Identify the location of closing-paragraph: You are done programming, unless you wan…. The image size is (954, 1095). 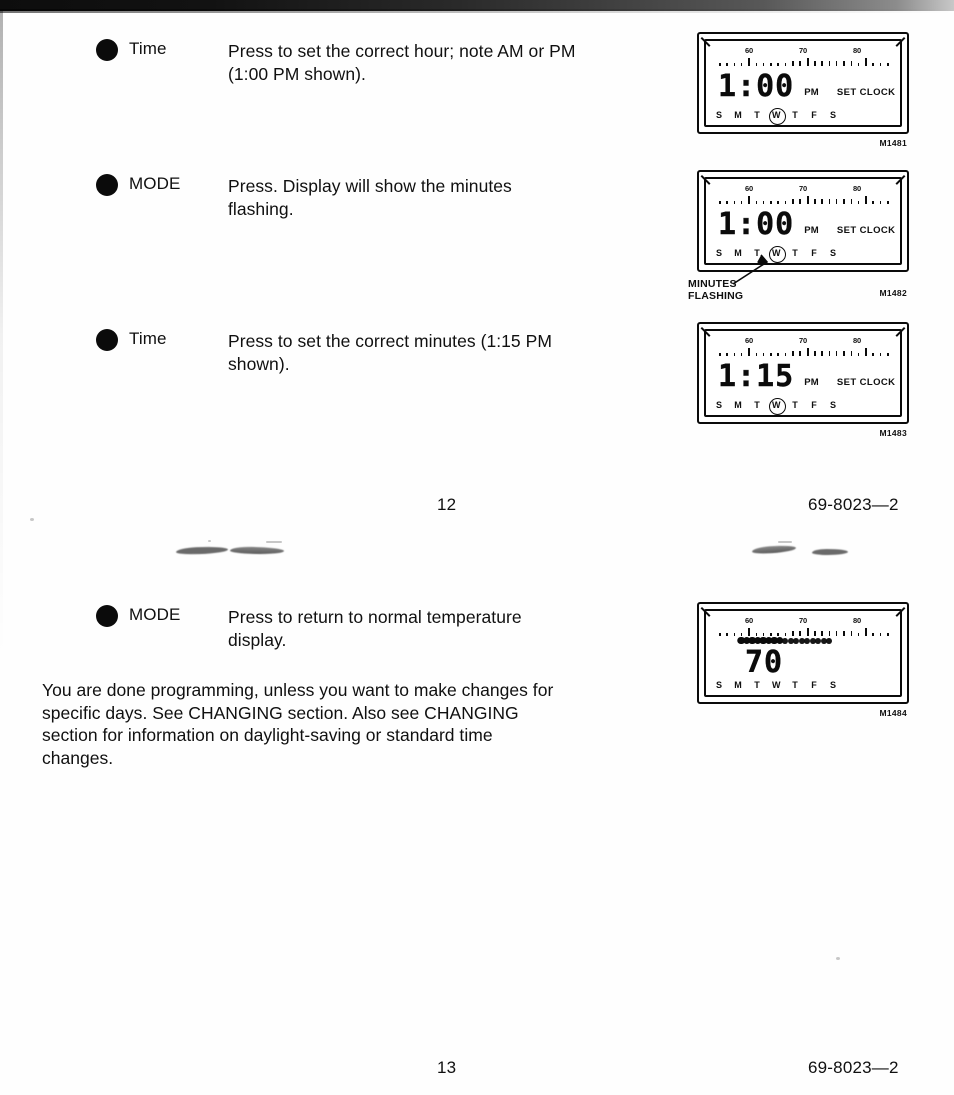
(298, 724).